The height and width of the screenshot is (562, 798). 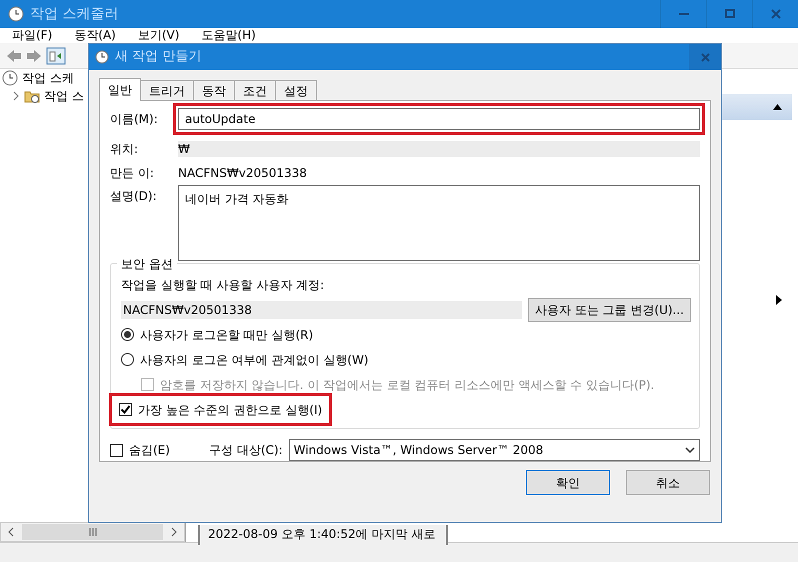 What do you see at coordinates (95, 35) in the screenshot?
I see `menu-item: 동작(A)` at bounding box center [95, 35].